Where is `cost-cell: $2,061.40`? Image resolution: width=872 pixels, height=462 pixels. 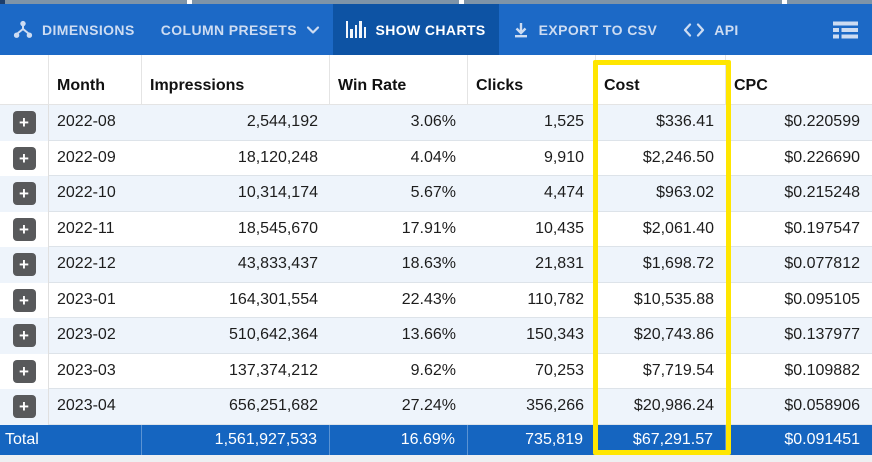
cost-cell: $2,061.40 is located at coordinates (661, 229).